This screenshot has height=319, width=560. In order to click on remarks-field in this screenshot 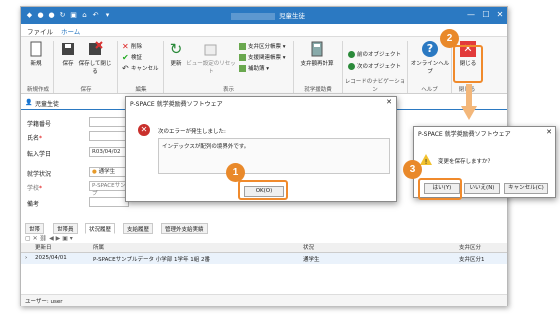, I will do `click(109, 202)`.